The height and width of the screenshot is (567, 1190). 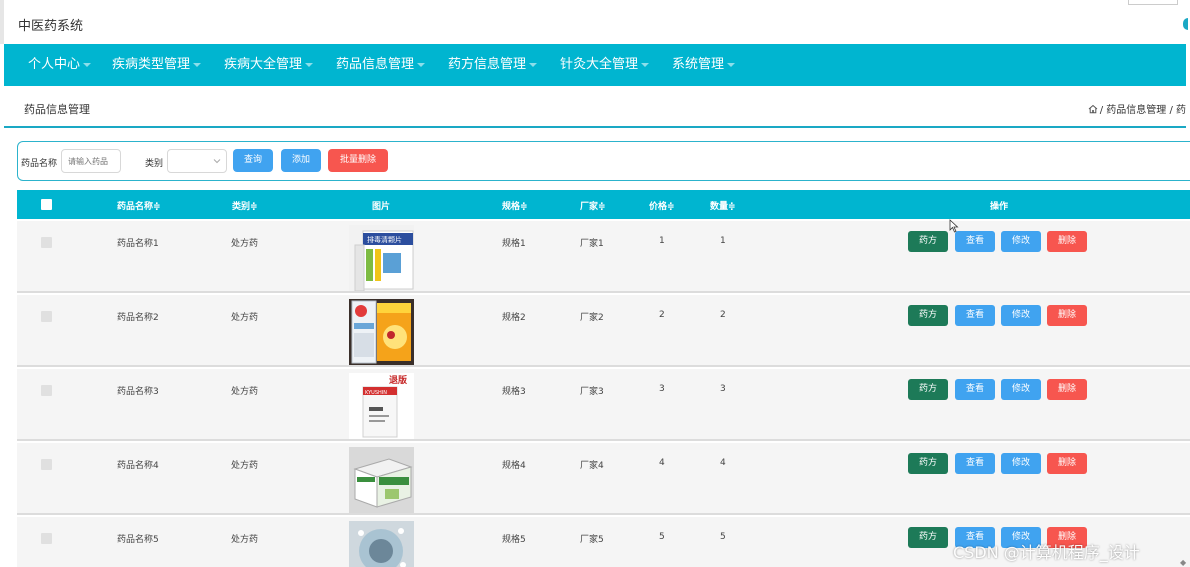 I want to click on spec-cell: 规格3, so click(x=514, y=392).